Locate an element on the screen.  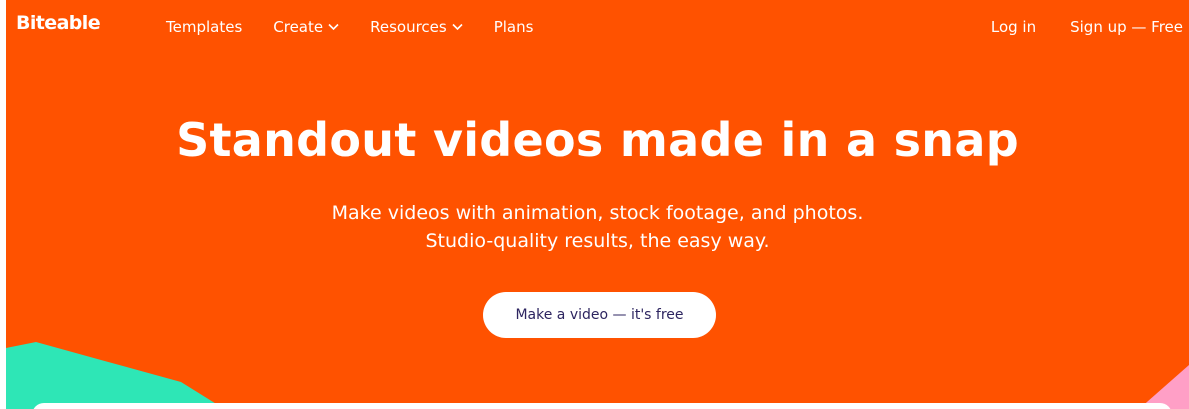
nav-item-label: Plans is located at coordinates (513, 27).